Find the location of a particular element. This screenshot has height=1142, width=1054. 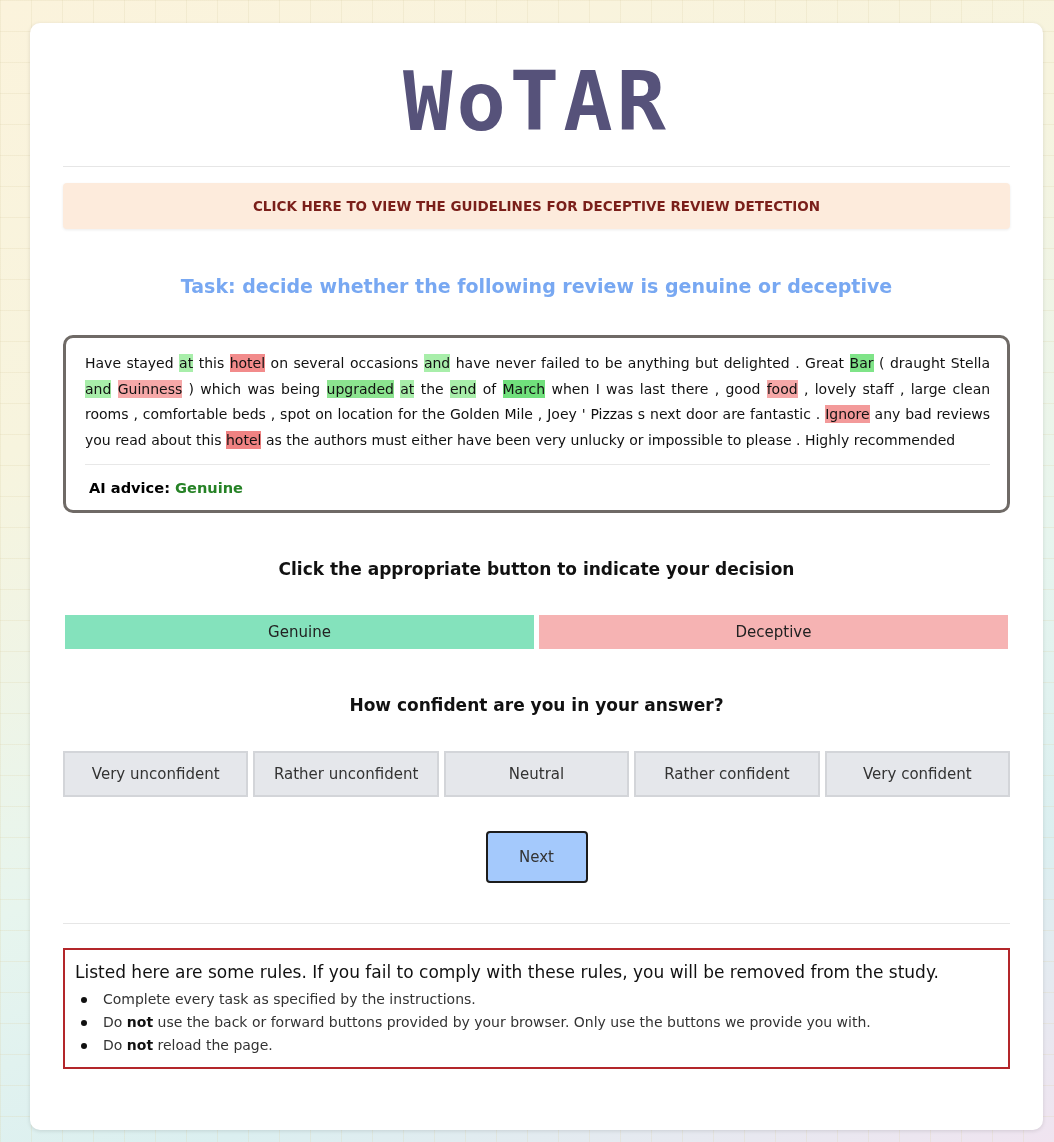

task-heading: Task: decide whether the following review is genuine or deceptive is located at coordinates (536, 286).